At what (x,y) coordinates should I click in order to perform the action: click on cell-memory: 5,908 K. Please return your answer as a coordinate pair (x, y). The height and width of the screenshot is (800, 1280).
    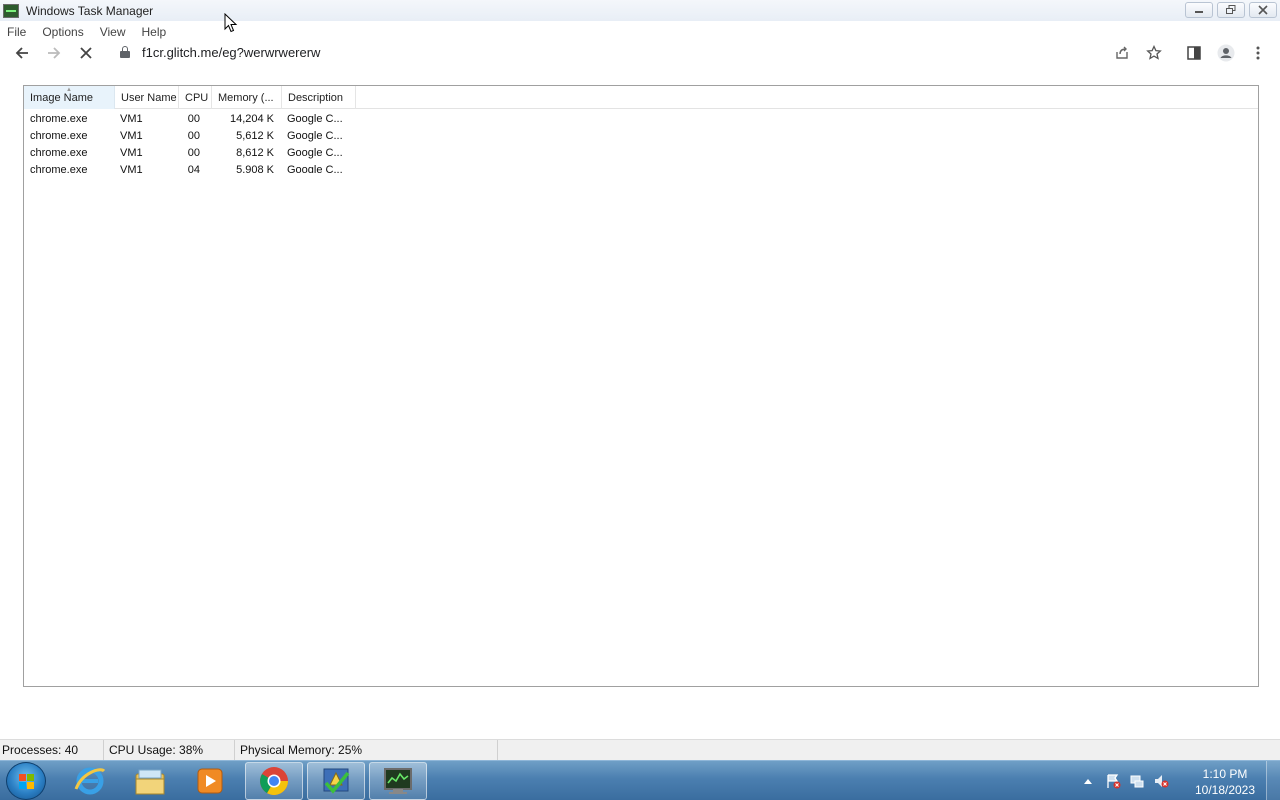
    Looking at the image, I should click on (255, 168).